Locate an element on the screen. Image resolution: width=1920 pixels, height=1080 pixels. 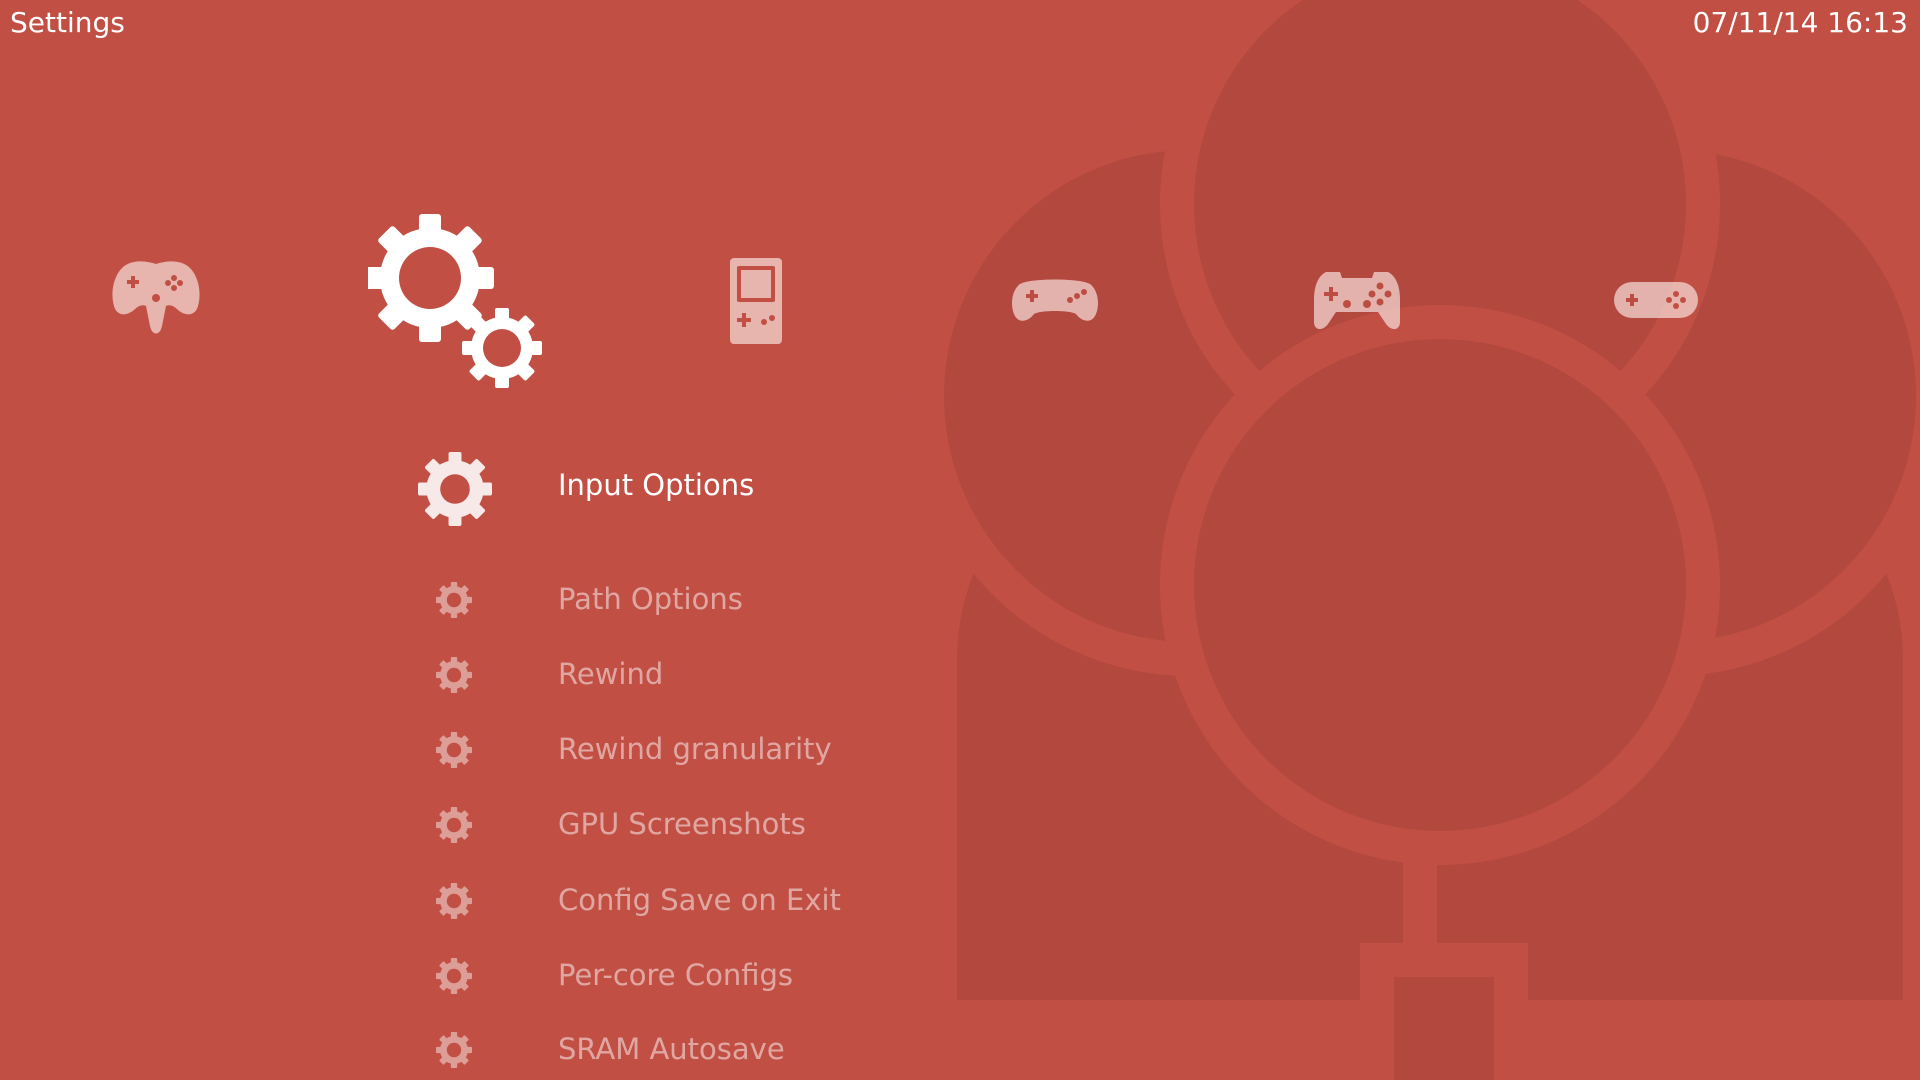
category-genesis is located at coordinates (1055, 302).